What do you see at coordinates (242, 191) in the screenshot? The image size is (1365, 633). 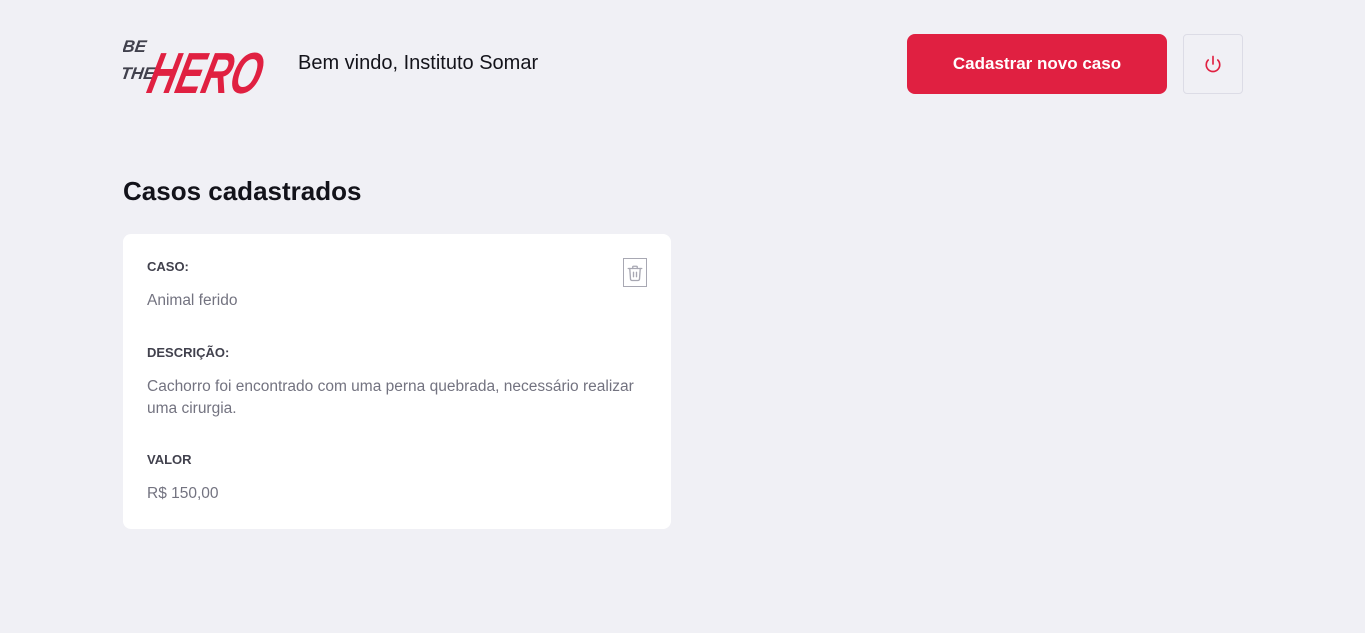 I see `page-title: Casos cadastrados` at bounding box center [242, 191].